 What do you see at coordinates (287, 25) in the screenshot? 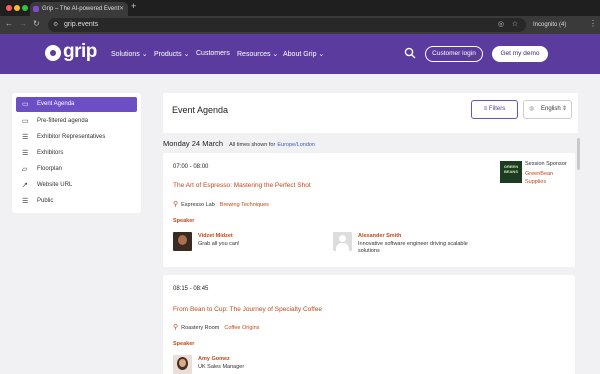
I see `url-field: ⚙ grip.events ◎ ☆` at bounding box center [287, 25].